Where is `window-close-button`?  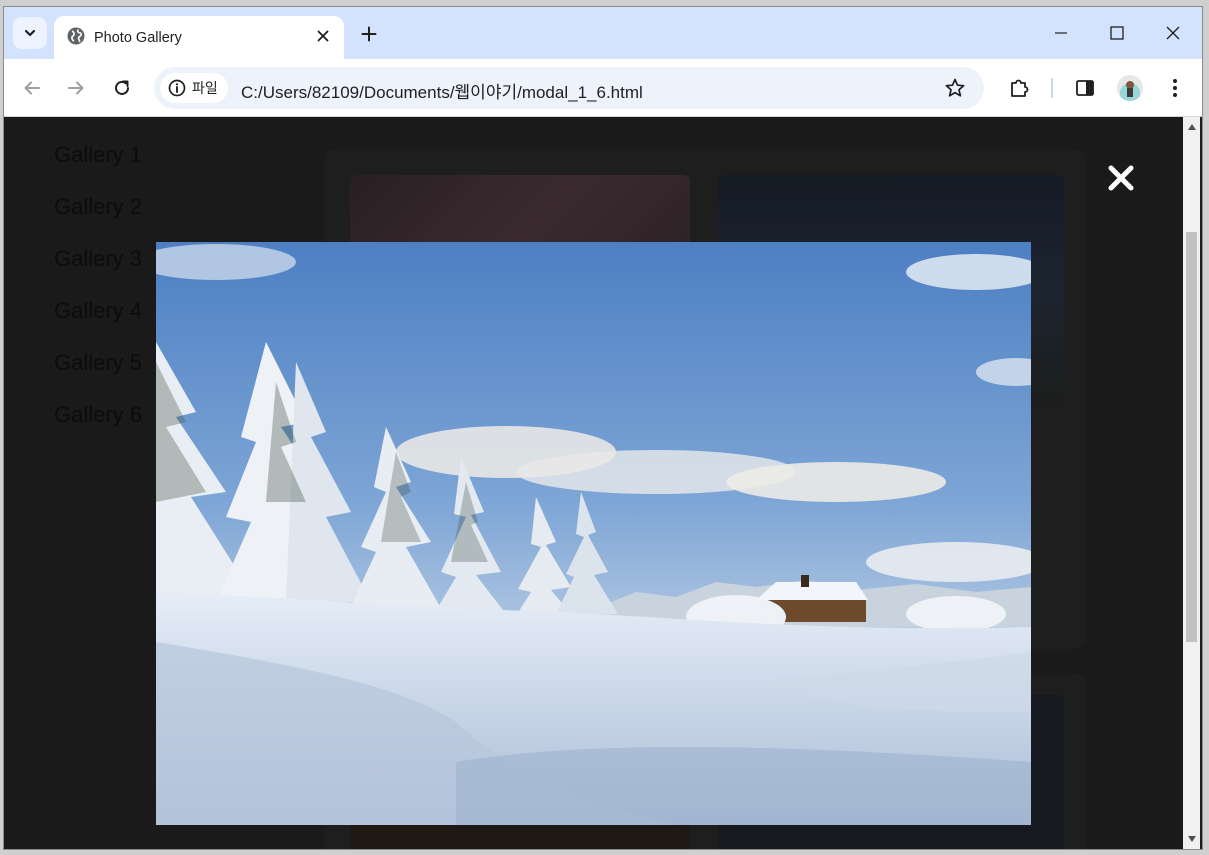
window-close-button is located at coordinates (1173, 33).